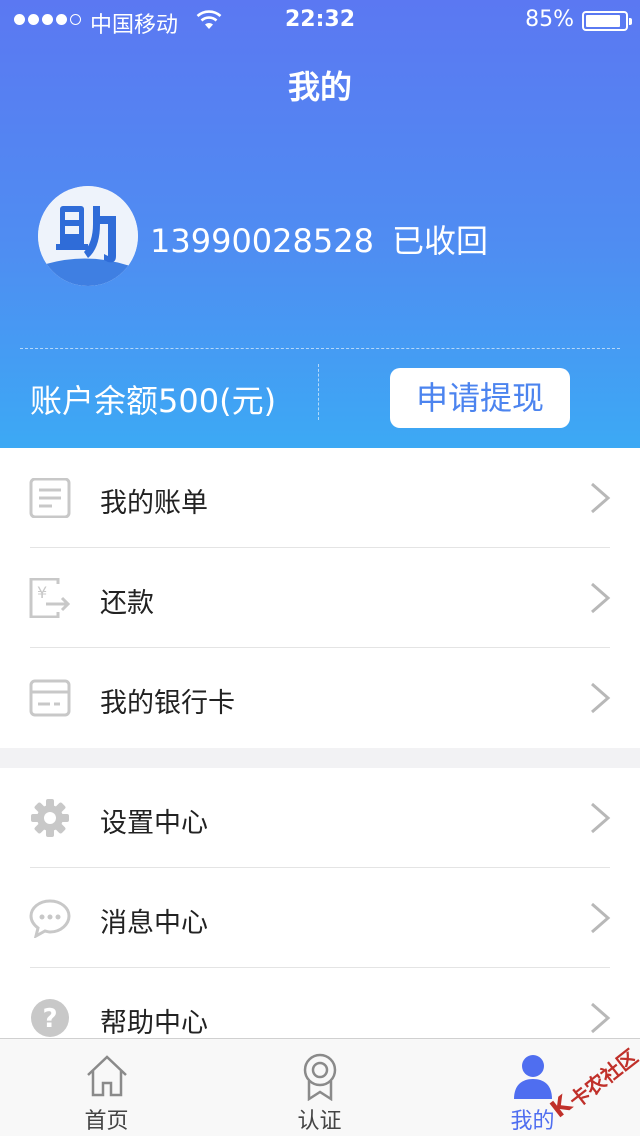  What do you see at coordinates (154, 503) in the screenshot?
I see `menu-label: 我的账单` at bounding box center [154, 503].